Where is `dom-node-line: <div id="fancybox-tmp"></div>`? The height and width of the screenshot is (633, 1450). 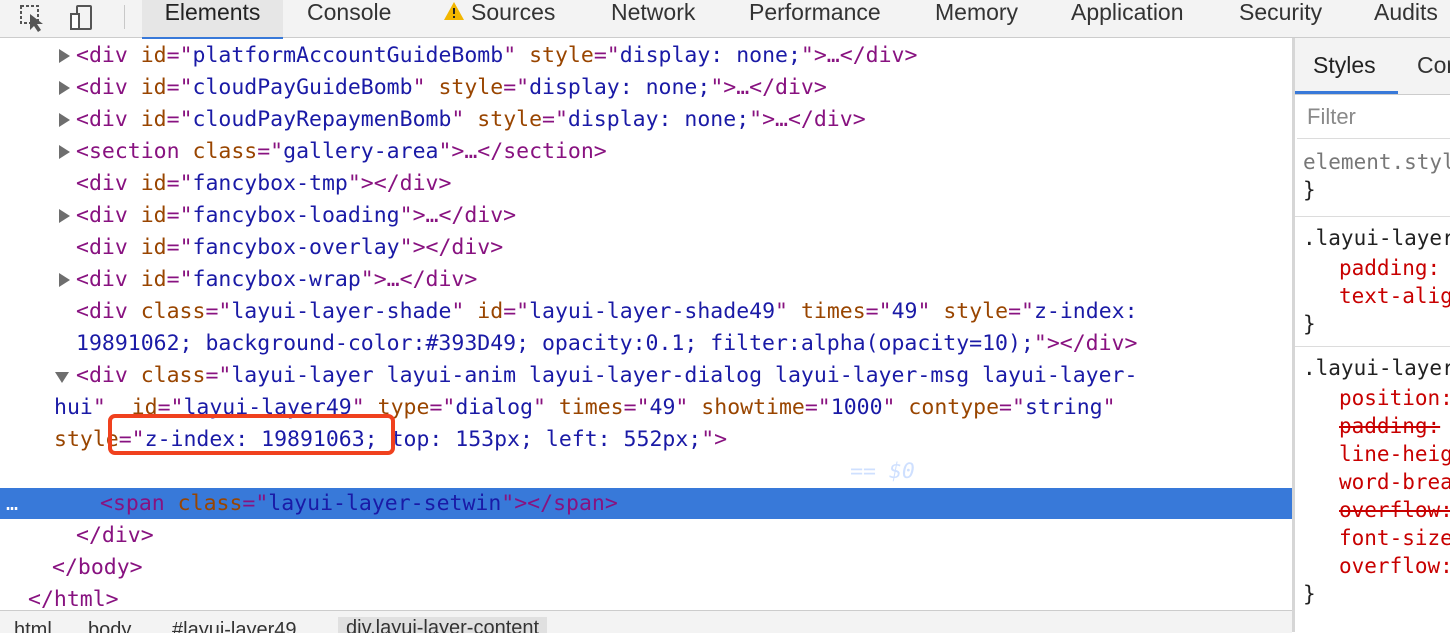
dom-node-line: <div id="fancybox-tmp"></div> is located at coordinates (263, 183).